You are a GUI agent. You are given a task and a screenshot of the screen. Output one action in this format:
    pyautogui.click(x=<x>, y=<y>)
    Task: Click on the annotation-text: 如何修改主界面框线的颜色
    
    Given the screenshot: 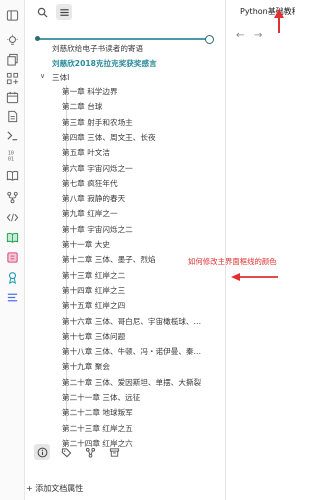 What is the action you would take?
    pyautogui.click(x=232, y=261)
    